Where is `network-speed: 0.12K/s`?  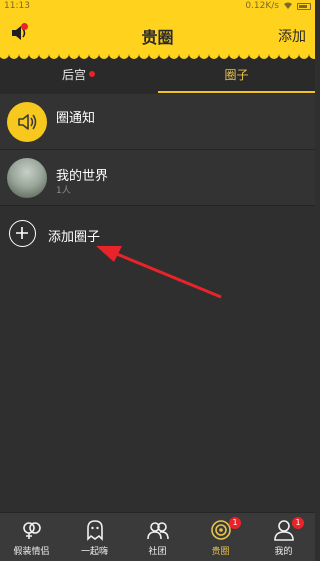 network-speed: 0.12K/s is located at coordinates (262, 6).